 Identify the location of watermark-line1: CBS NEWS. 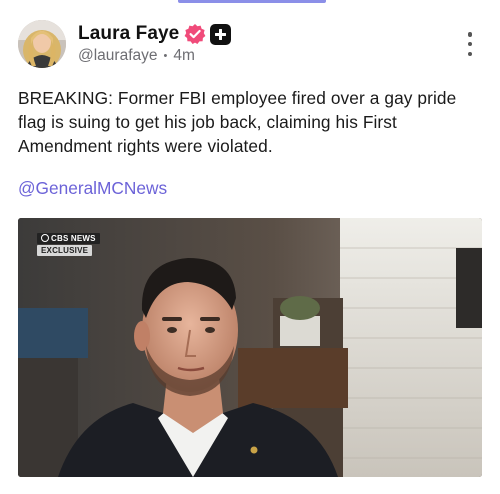
(73, 238).